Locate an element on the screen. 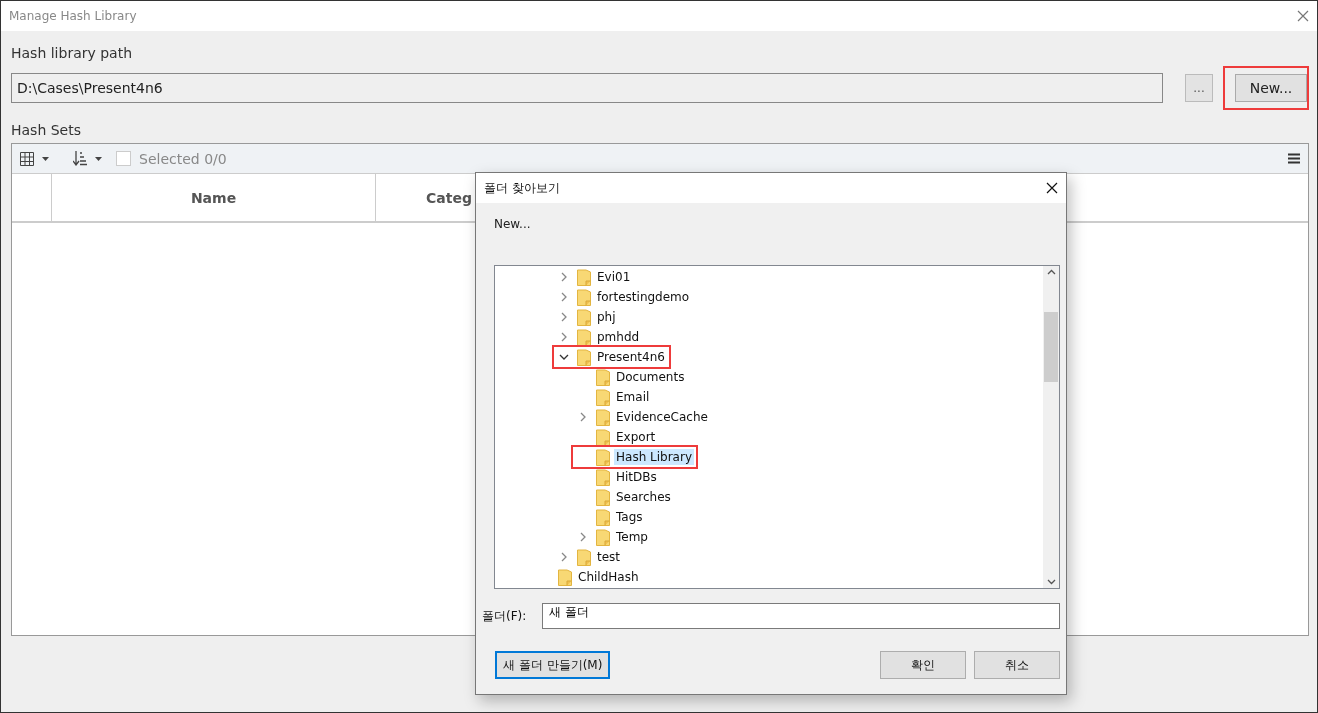  tree-item: Documents is located at coordinates (631, 377).